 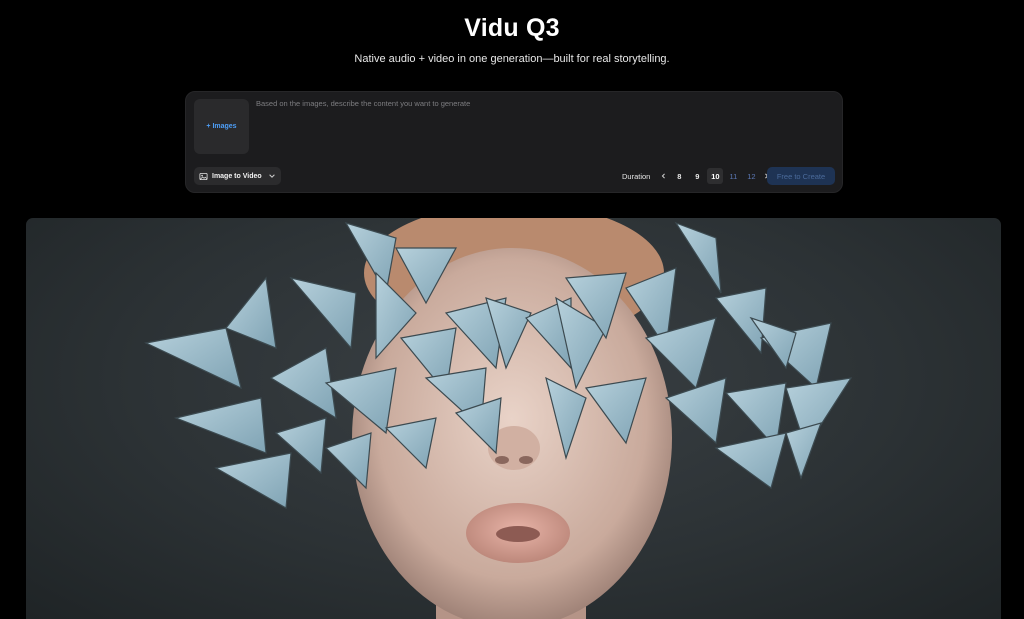 I want to click on prompt-input, so click(x=541, y=124).